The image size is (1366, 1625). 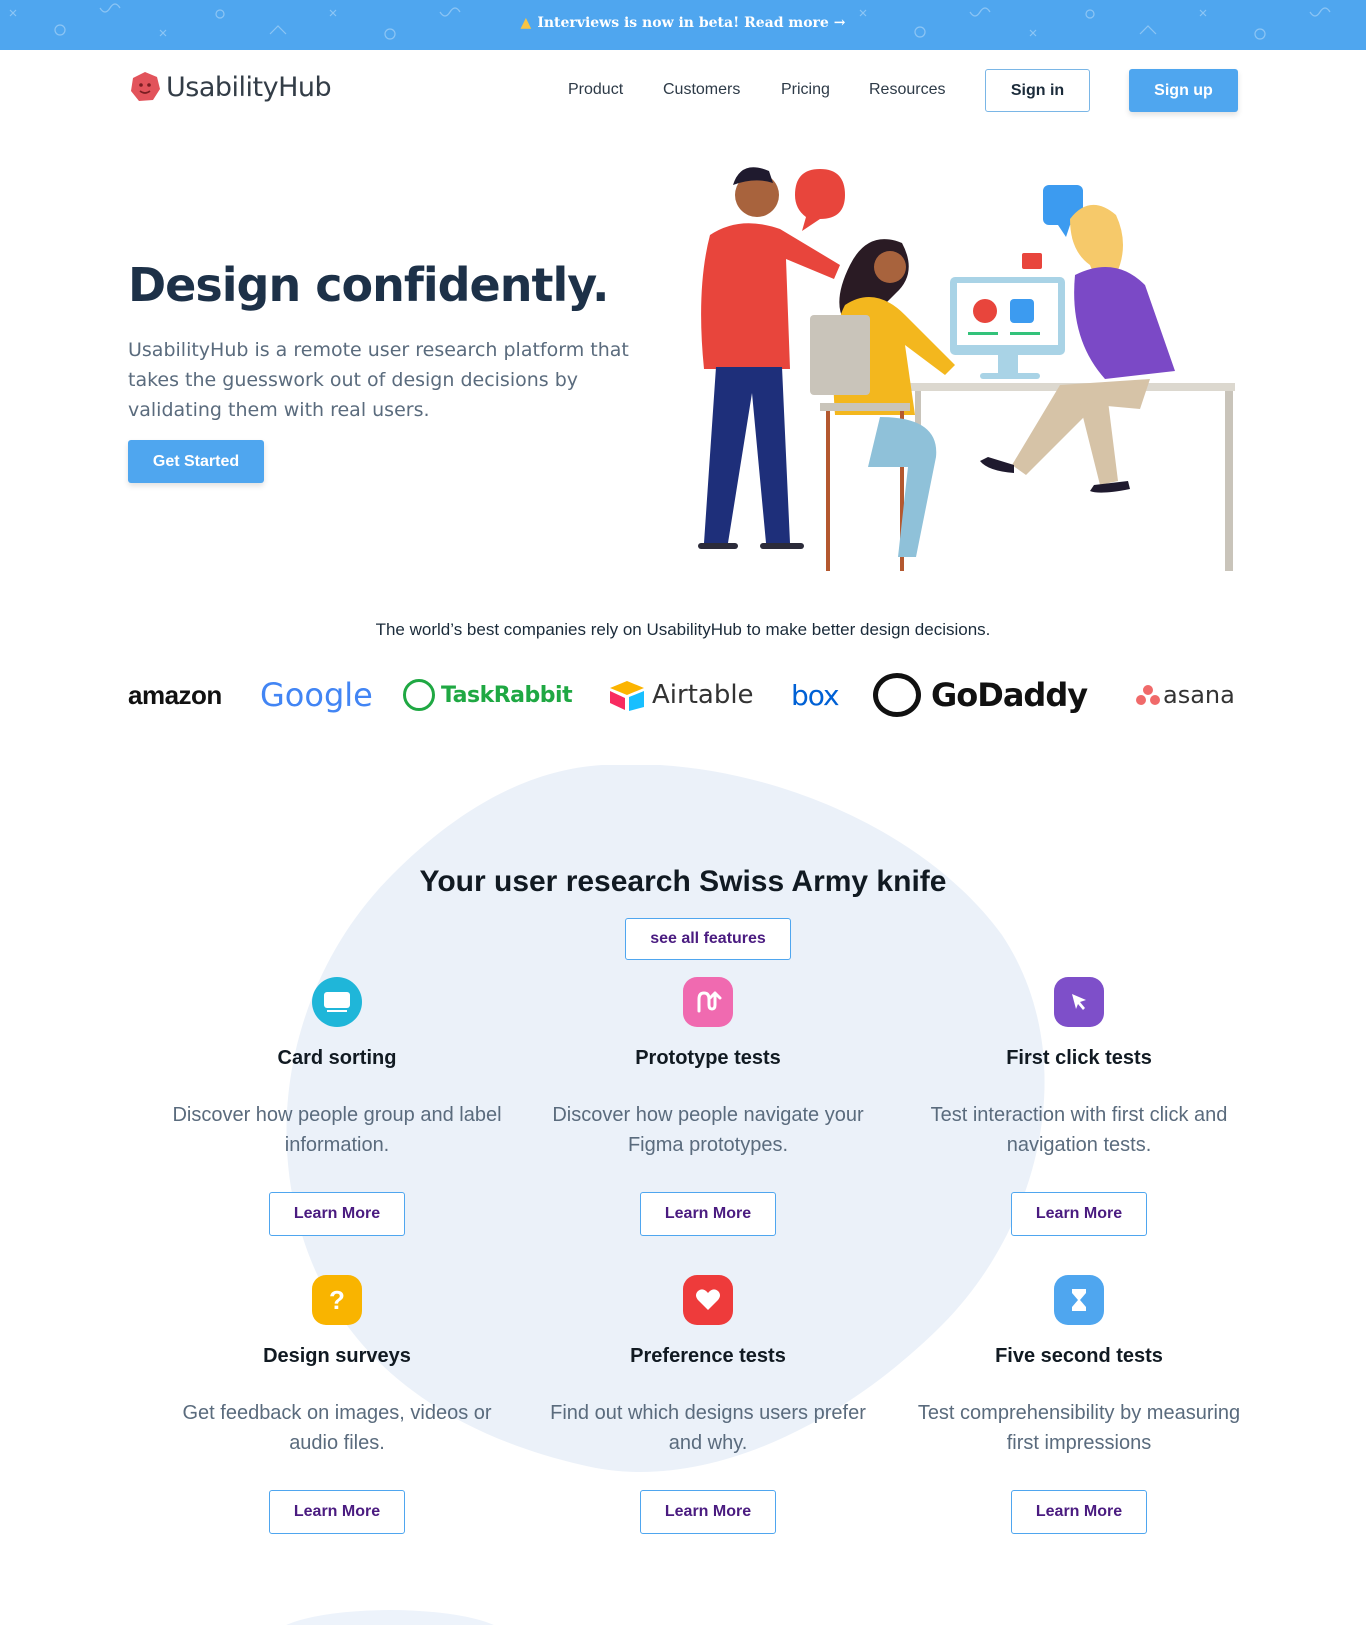 I want to click on get-started-button: Get Started, so click(x=196, y=461).